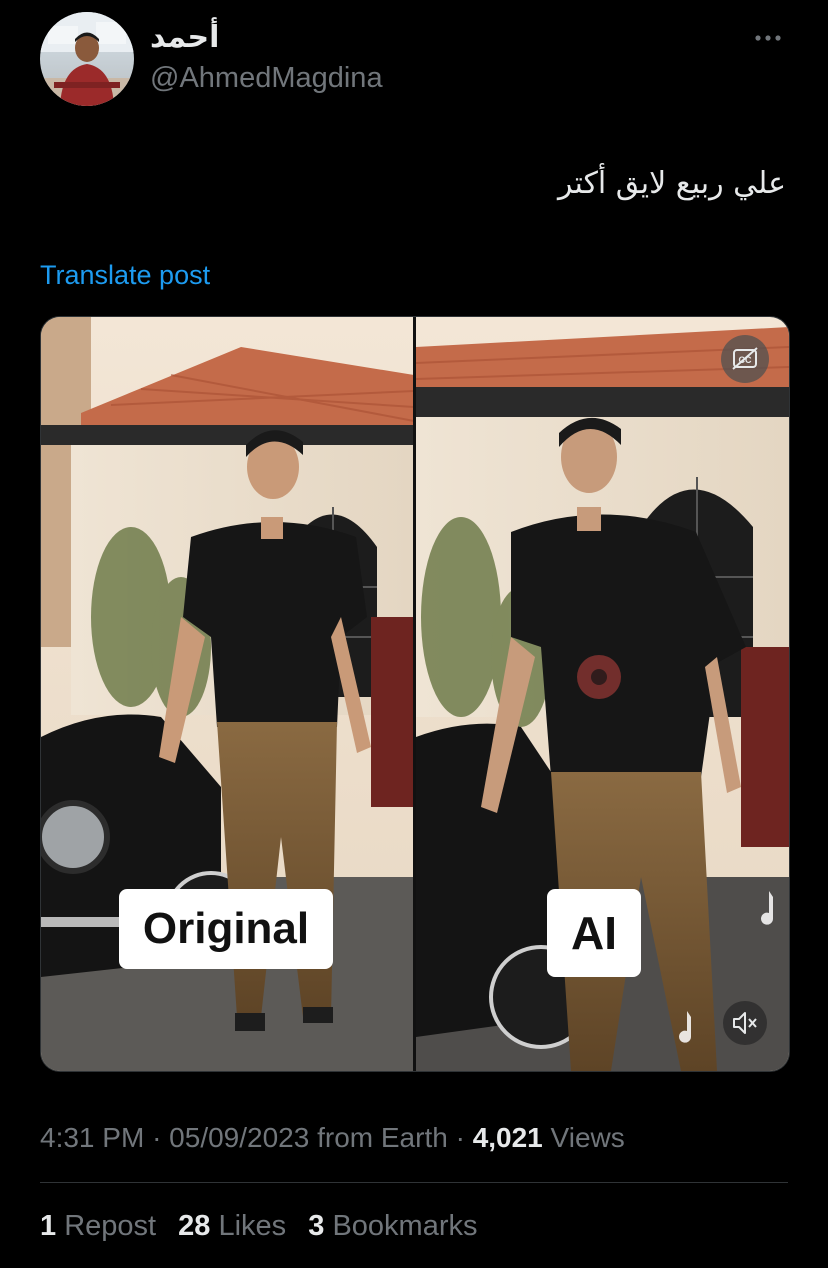  I want to click on post-source: from Earth, so click(382, 1137).